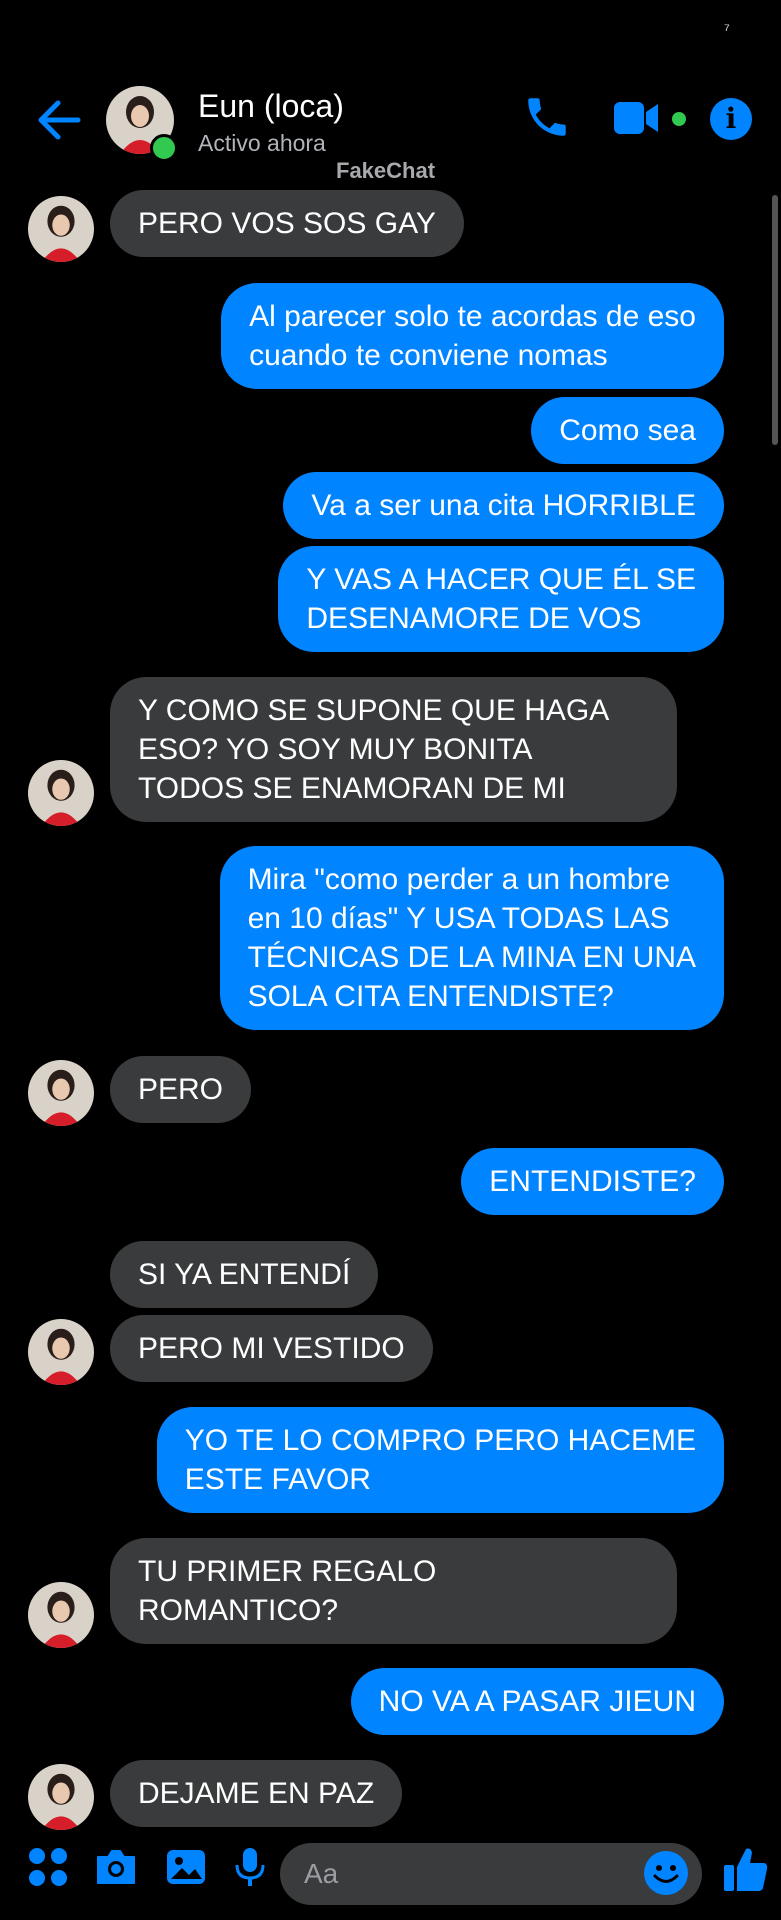 The width and height of the screenshot is (781, 1920). I want to click on video-camera-icon, so click(641, 118).